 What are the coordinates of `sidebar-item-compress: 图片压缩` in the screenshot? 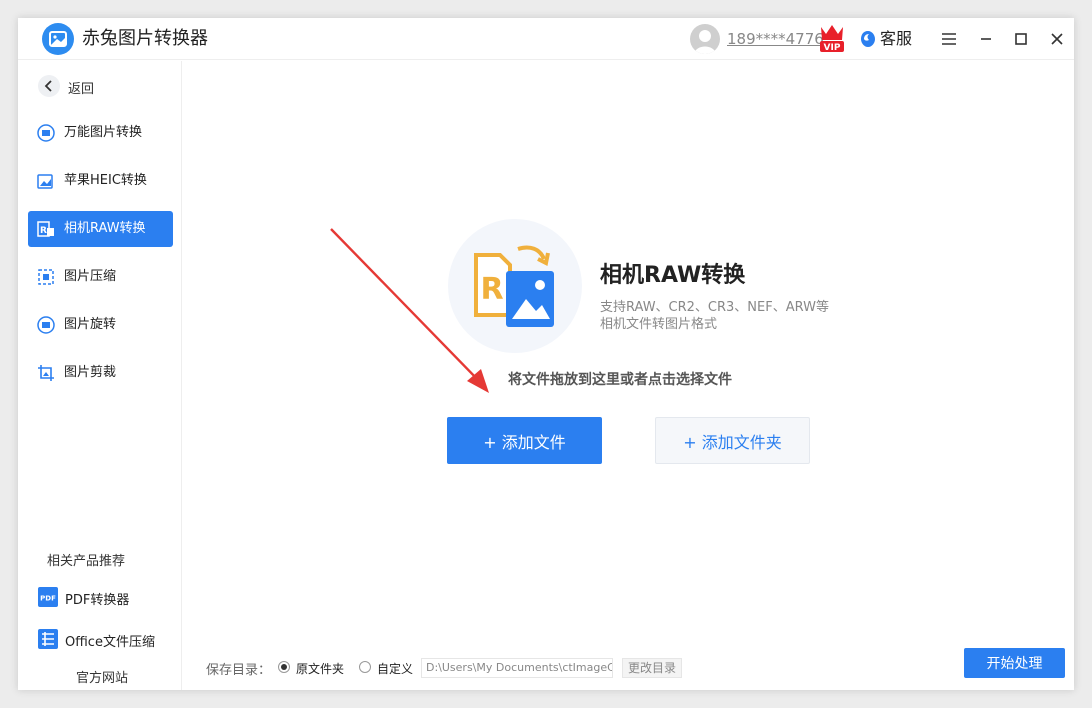 It's located at (100, 277).